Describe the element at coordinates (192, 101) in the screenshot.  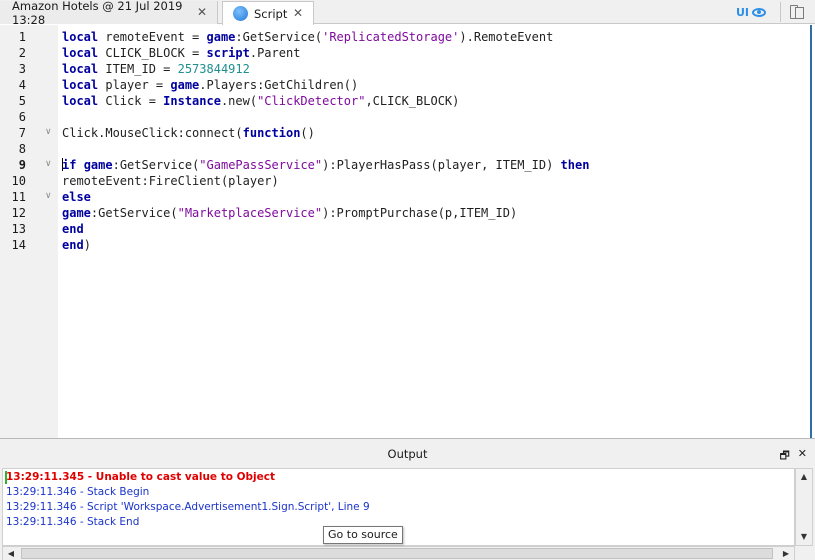
I see `code-token: Instance` at that location.